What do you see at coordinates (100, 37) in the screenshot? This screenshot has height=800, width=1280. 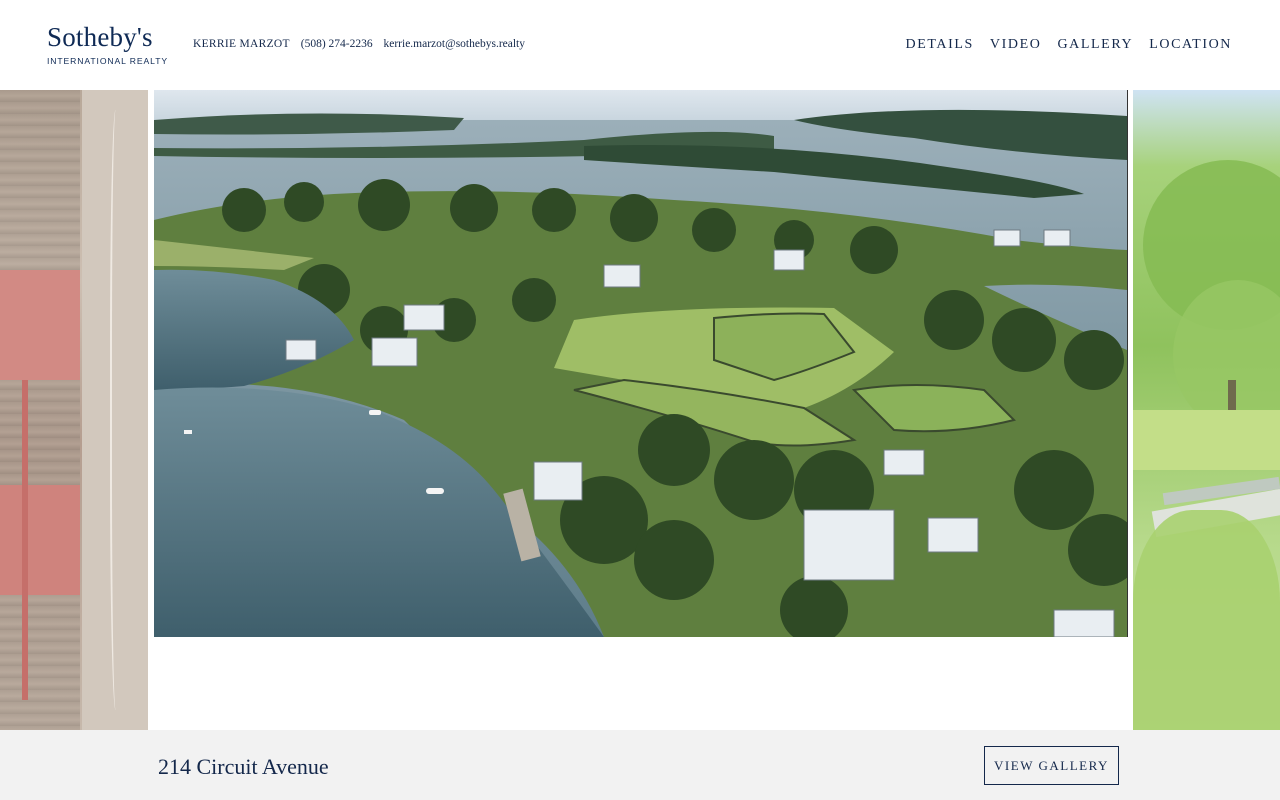 I see `logo-wordmark: Sotheby's` at bounding box center [100, 37].